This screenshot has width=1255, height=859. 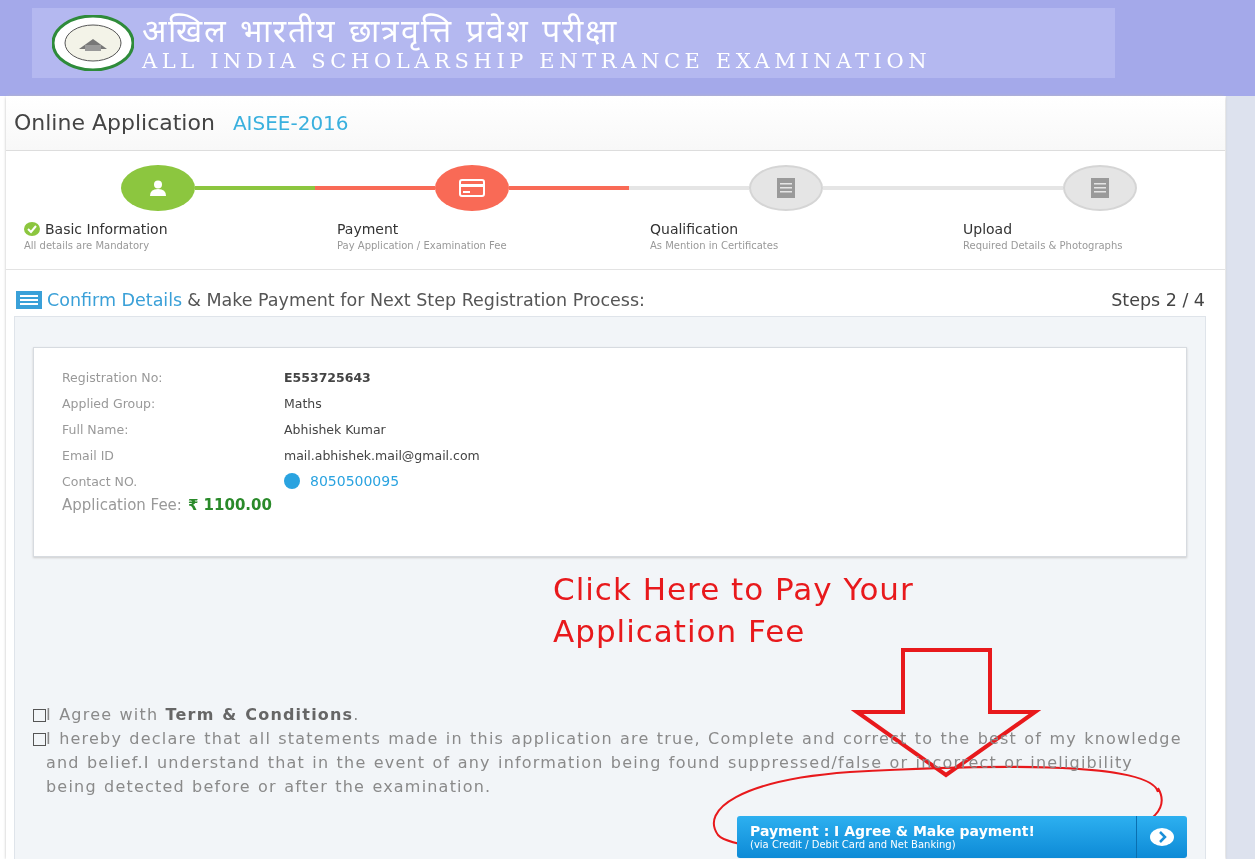 What do you see at coordinates (115, 300) in the screenshot?
I see `section-heading-highlight: Confirm Details` at bounding box center [115, 300].